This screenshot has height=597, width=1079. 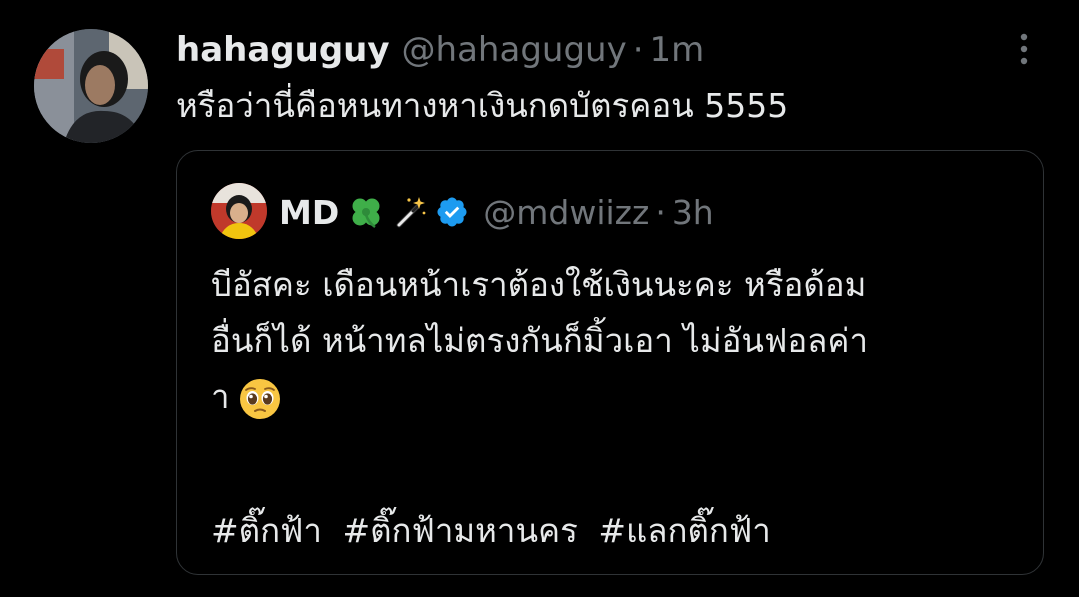 What do you see at coordinates (91, 86) in the screenshot?
I see `avatar` at bounding box center [91, 86].